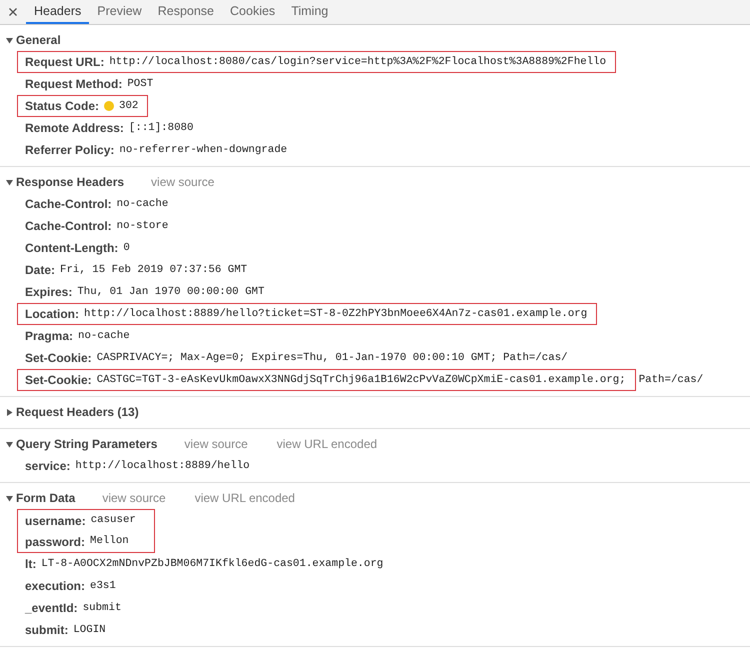  What do you see at coordinates (154, 270) in the screenshot?
I see `header-value: Fri, 15 Feb 2019 07:37:56 GMT` at bounding box center [154, 270].